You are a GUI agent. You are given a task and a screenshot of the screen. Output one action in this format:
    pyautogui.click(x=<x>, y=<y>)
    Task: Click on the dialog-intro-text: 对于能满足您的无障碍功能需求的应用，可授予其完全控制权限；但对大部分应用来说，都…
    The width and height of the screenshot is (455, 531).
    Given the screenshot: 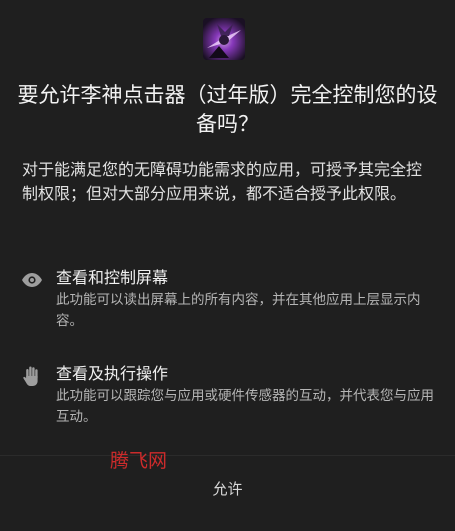 What is the action you would take?
    pyautogui.click(x=222, y=181)
    